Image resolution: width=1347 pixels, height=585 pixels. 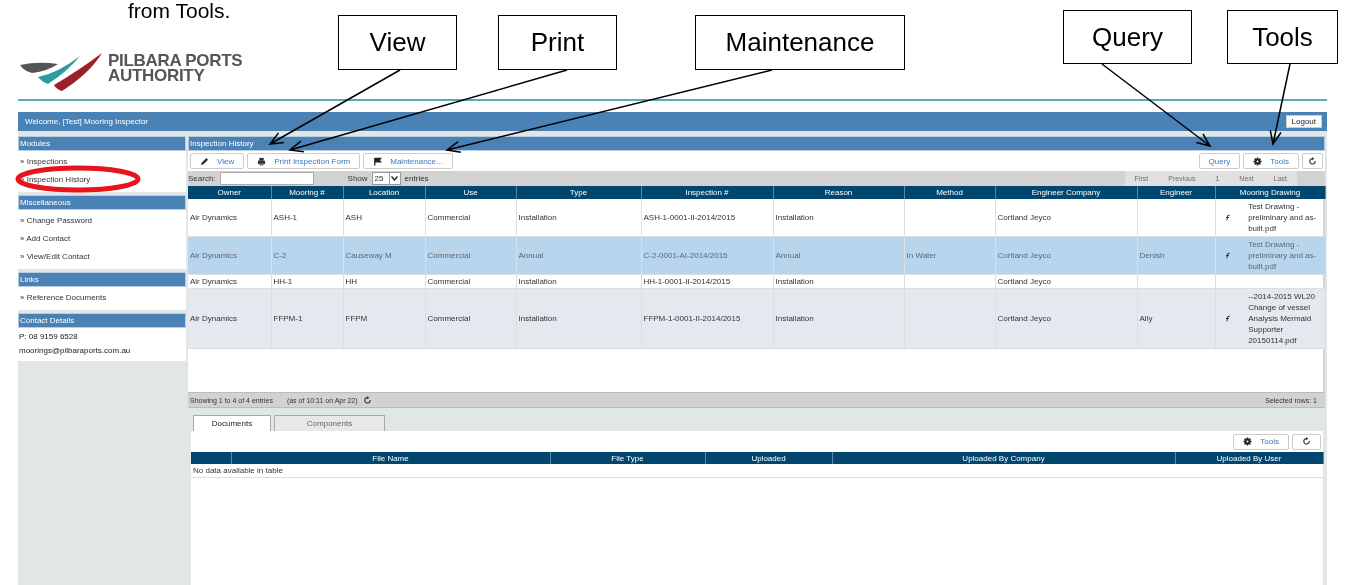 I want to click on toolbar-button: Print Inspection Form, so click(x=304, y=161).